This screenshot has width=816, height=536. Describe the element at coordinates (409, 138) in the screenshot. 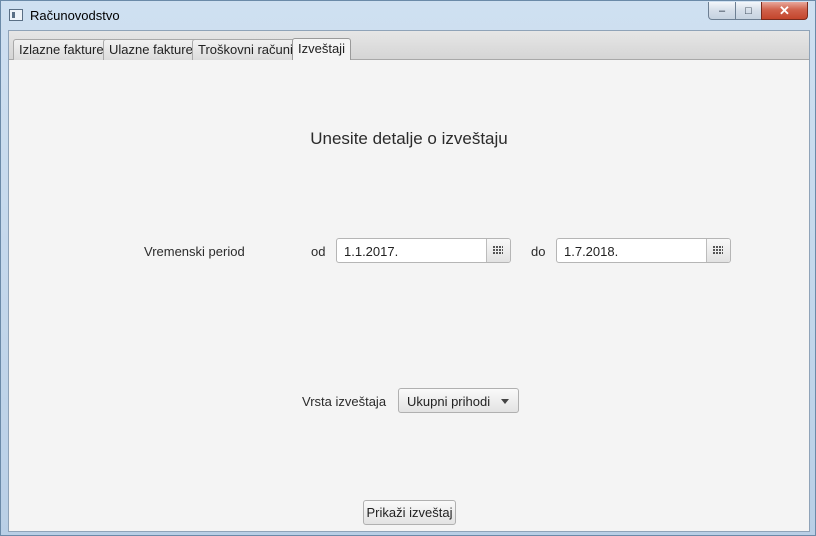

I see `page-title: Unesite detalje o izveštaju` at that location.